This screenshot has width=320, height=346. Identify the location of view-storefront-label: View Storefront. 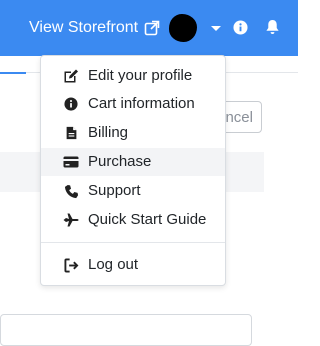
(84, 27).